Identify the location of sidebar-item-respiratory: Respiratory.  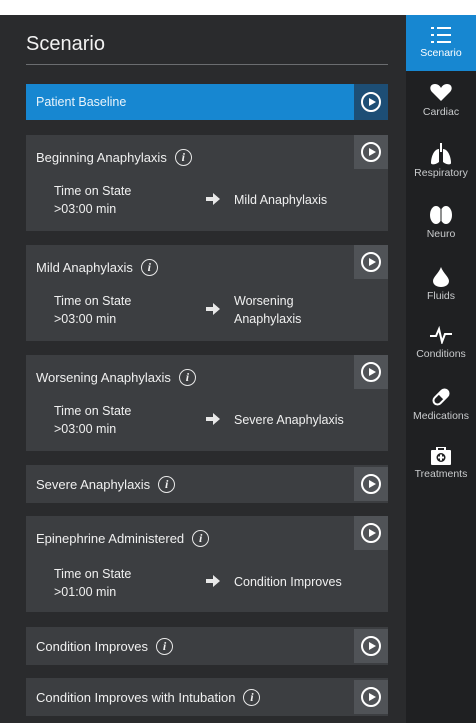
(441, 168).